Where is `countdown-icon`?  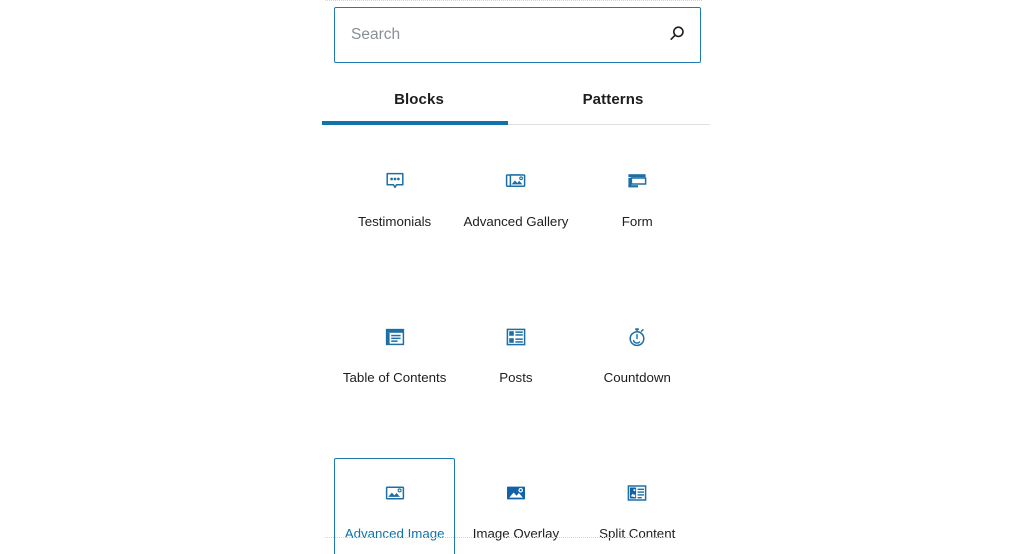
countdown-icon is located at coordinates (637, 337).